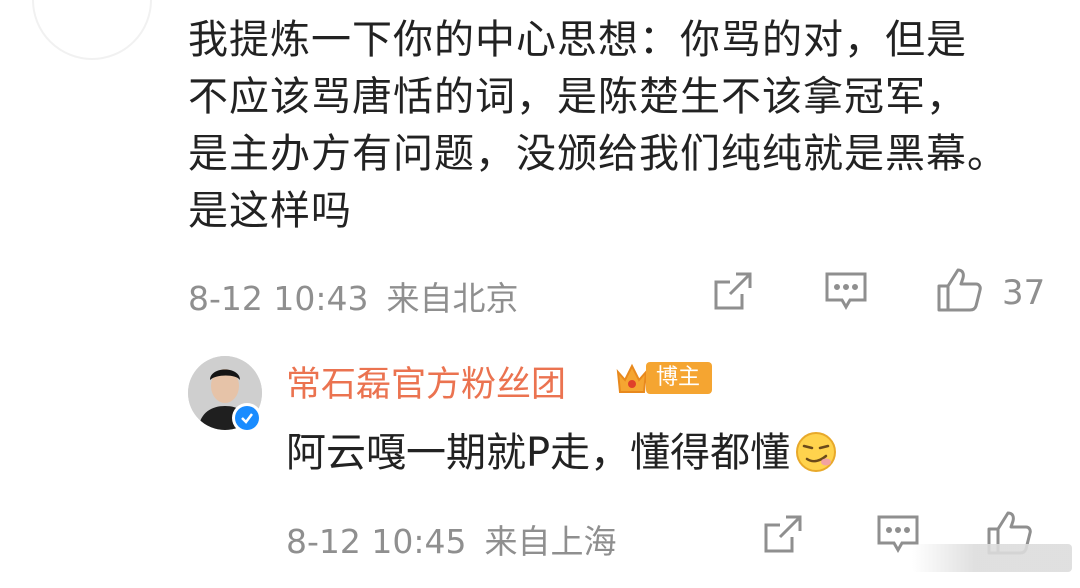 The image size is (1080, 588). Describe the element at coordinates (278, 298) in the screenshot. I see `comment-time: 8-12 10:43` at that location.